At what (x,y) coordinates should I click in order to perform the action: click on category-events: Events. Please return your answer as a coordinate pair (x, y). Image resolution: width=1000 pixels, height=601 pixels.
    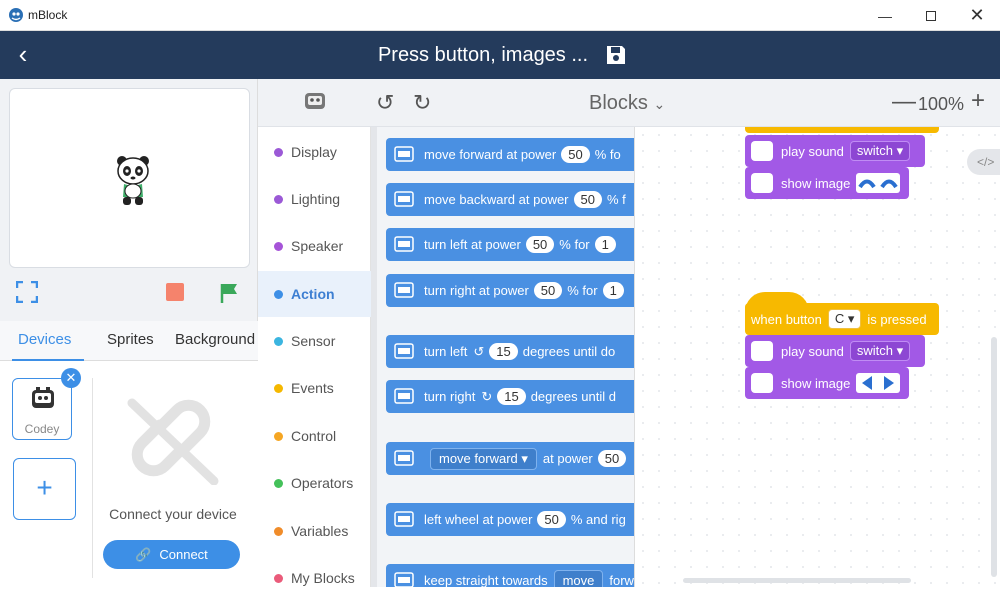
    Looking at the image, I should click on (314, 388).